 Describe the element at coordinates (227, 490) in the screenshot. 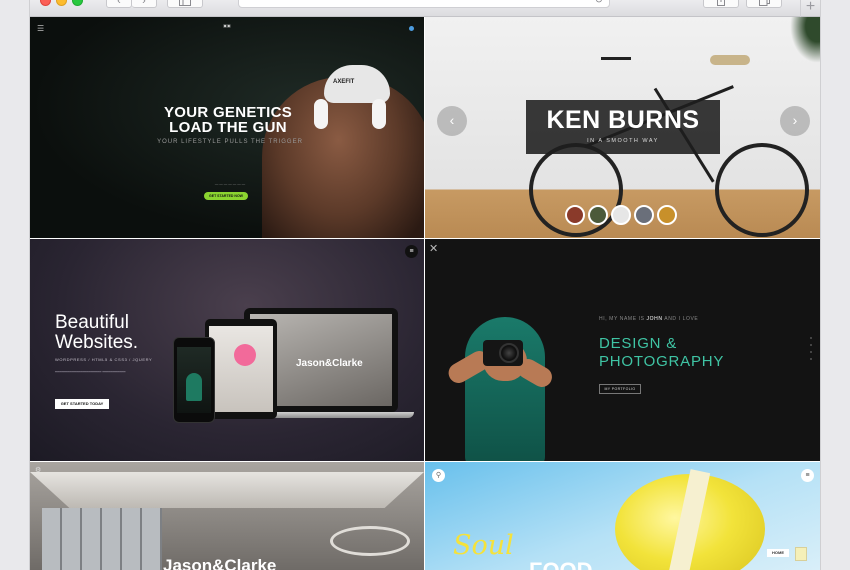

I see `ceiling-graphic` at that location.